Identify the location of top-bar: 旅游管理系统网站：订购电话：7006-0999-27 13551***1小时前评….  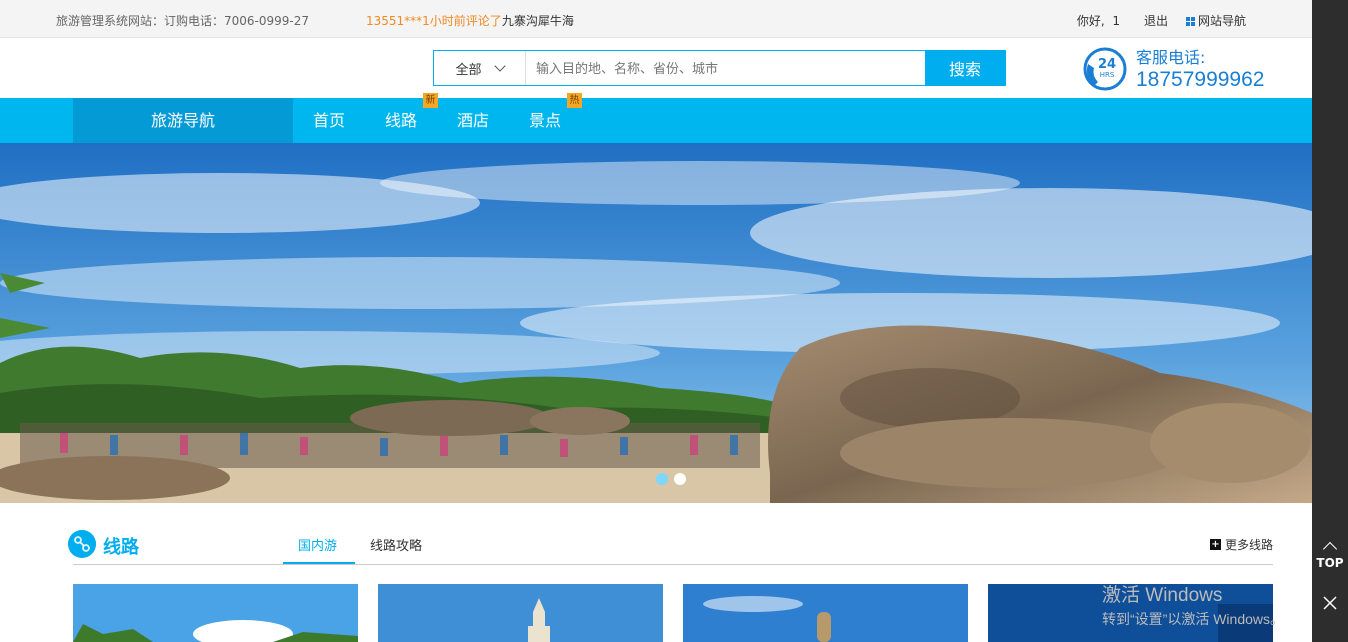
(656, 19).